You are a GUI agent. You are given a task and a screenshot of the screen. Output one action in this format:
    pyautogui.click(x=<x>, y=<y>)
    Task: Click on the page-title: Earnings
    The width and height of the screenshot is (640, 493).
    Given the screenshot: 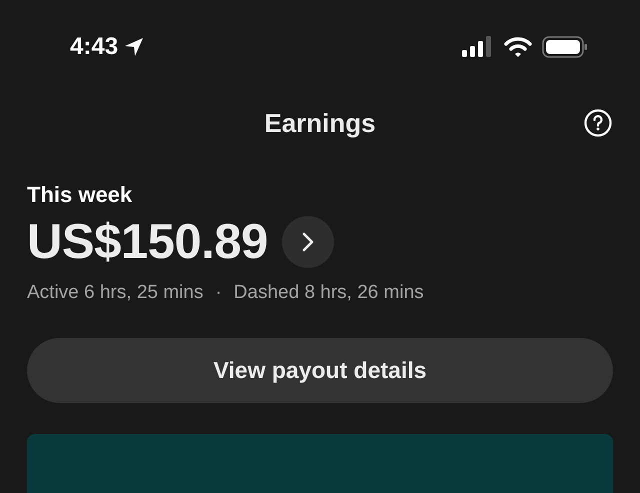 What is the action you would take?
    pyautogui.click(x=320, y=123)
    